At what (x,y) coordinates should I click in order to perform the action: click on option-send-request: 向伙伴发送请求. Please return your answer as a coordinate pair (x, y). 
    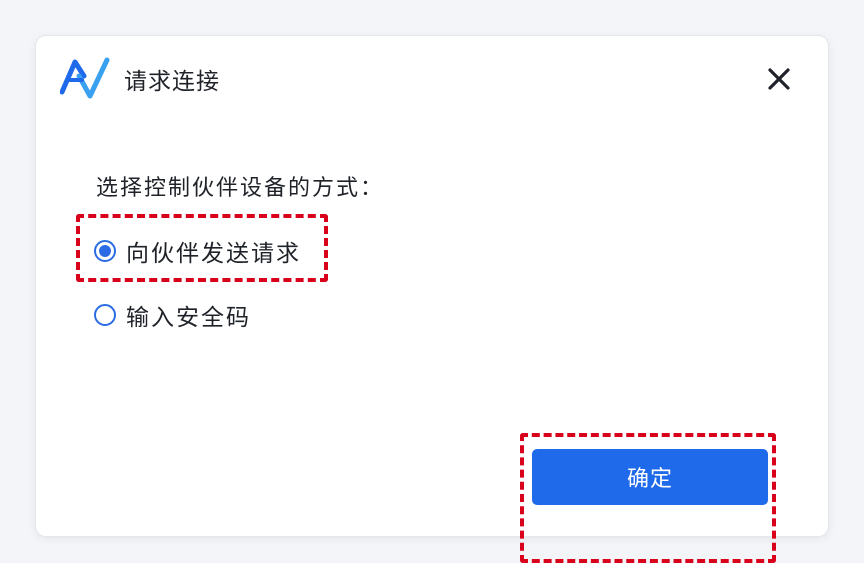
    Looking at the image, I should click on (197, 251).